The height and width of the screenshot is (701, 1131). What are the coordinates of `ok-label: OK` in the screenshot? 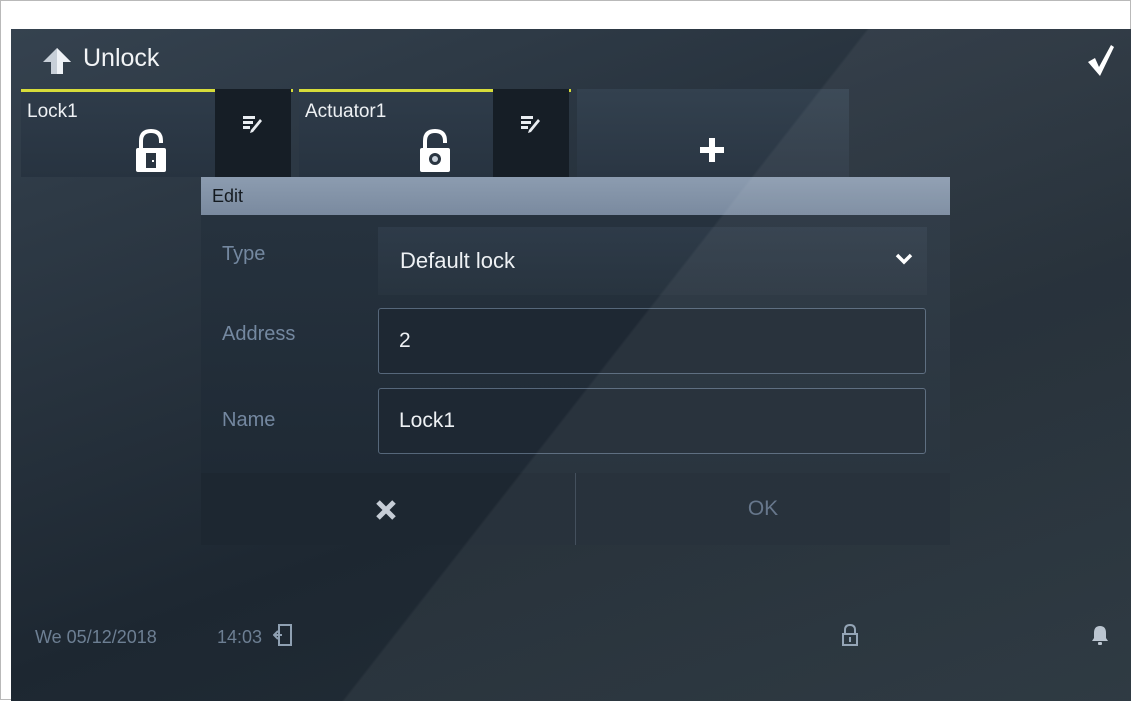 It's located at (763, 508).